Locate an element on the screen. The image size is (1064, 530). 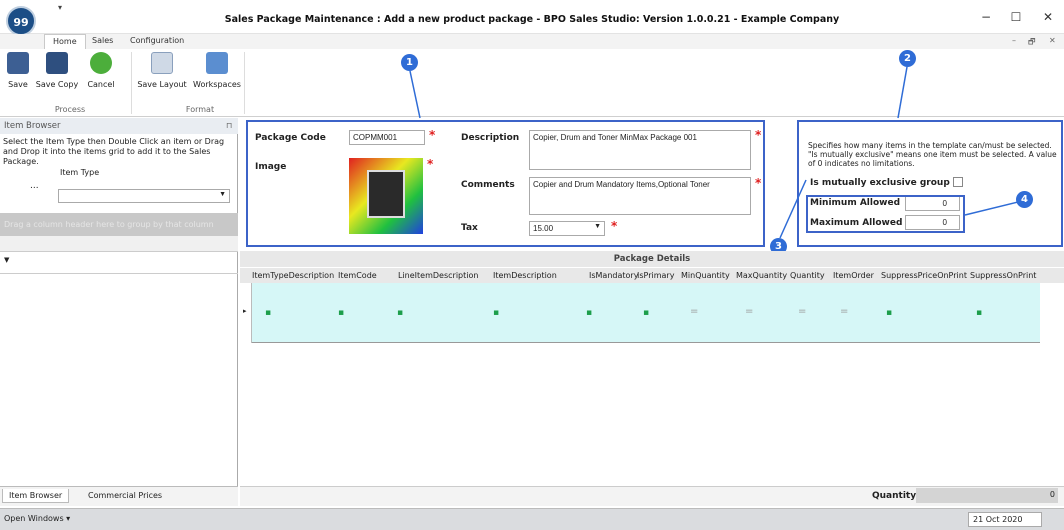
column-header: LineItemDescription is located at coordinates (438, 275).